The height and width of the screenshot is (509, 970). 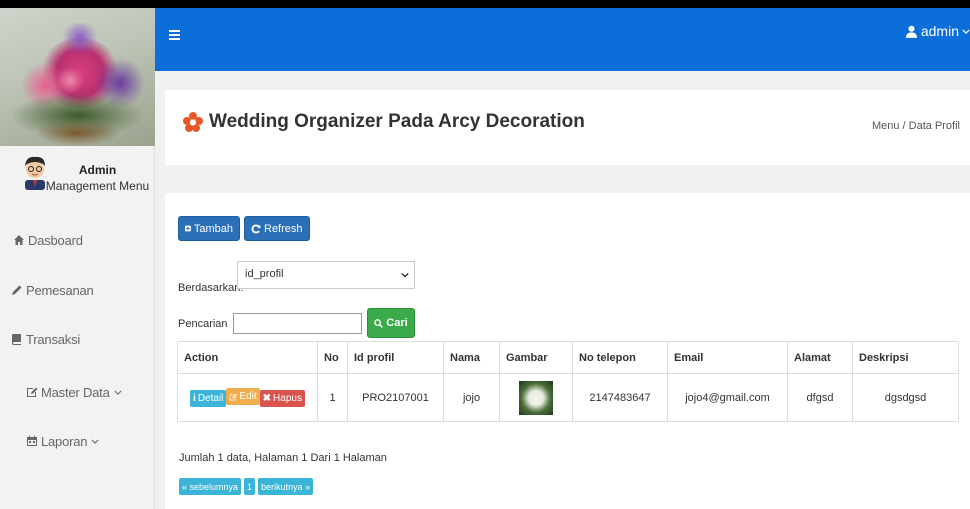 What do you see at coordinates (75, 392) in the screenshot?
I see `sidebar-item-label: Master Data` at bounding box center [75, 392].